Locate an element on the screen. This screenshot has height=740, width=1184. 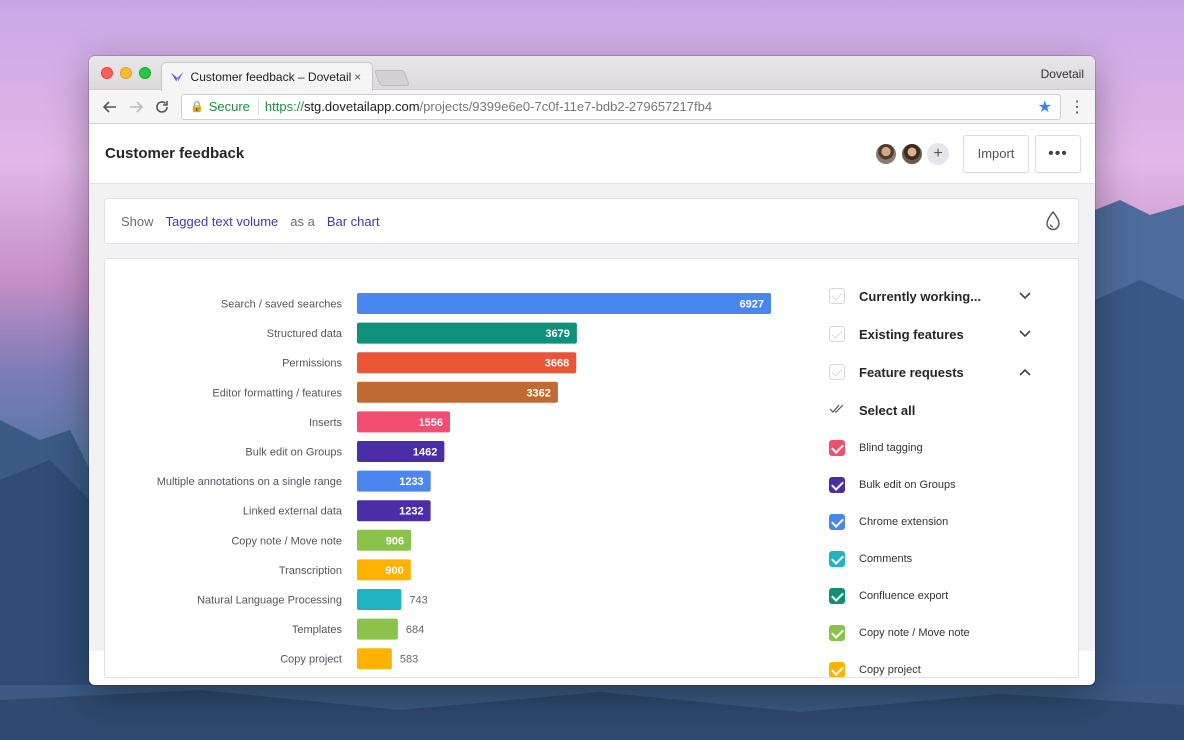
bar-value-label: 583 is located at coordinates (409, 660).